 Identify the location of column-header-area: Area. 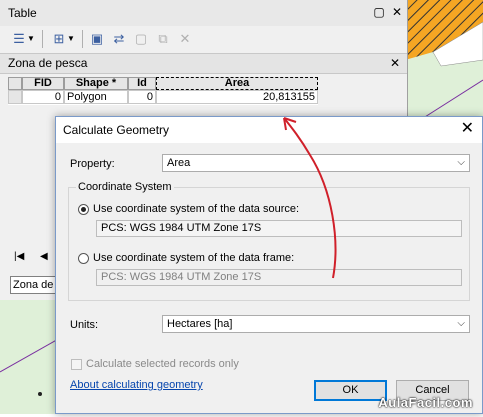
(237, 83).